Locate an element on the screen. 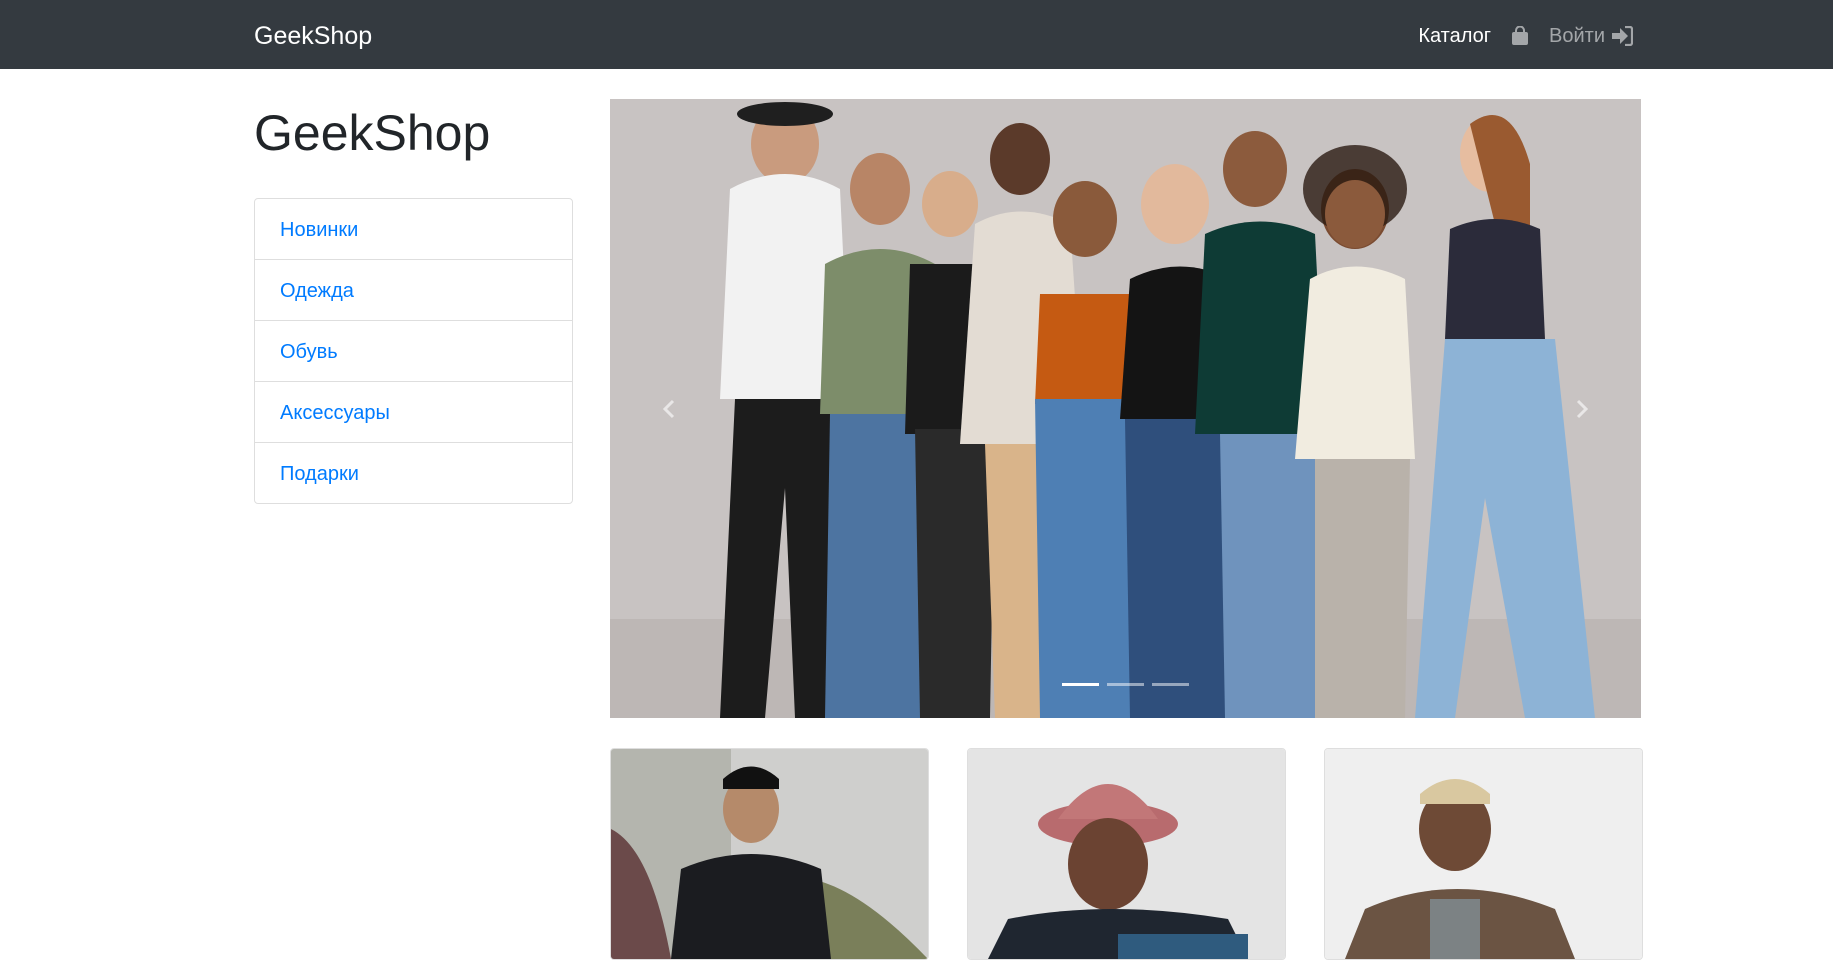  product-image-bucket-hat is located at coordinates (1126, 854).